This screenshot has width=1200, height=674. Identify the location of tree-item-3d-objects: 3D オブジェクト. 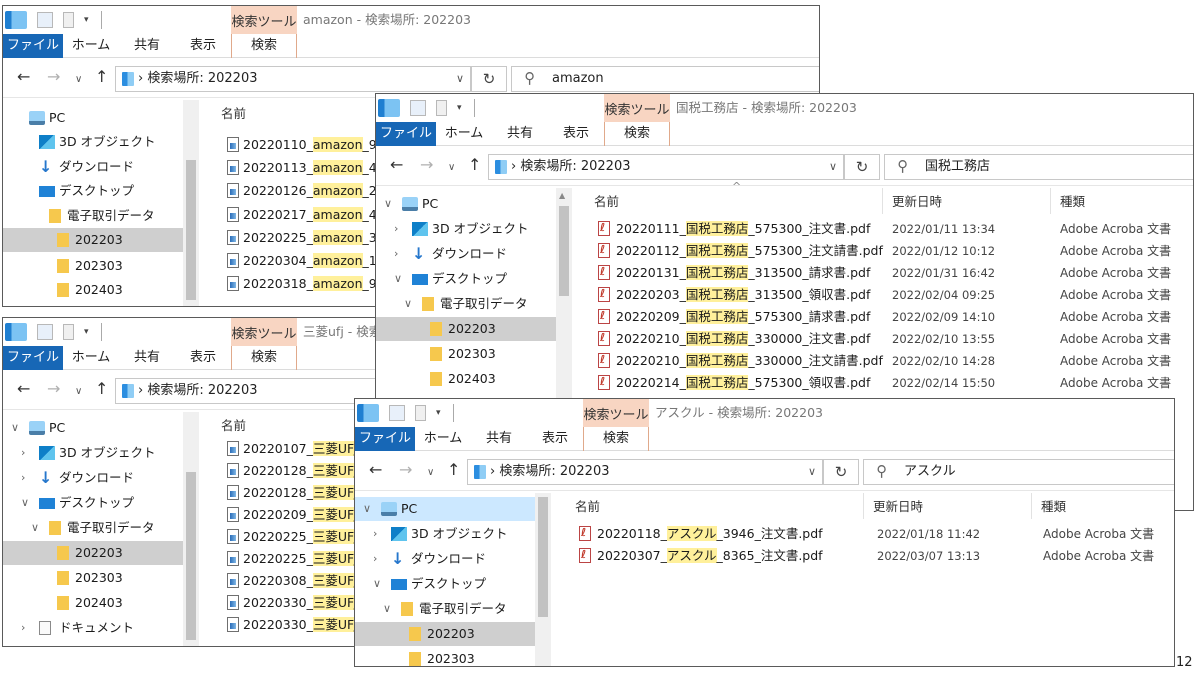
(93, 142).